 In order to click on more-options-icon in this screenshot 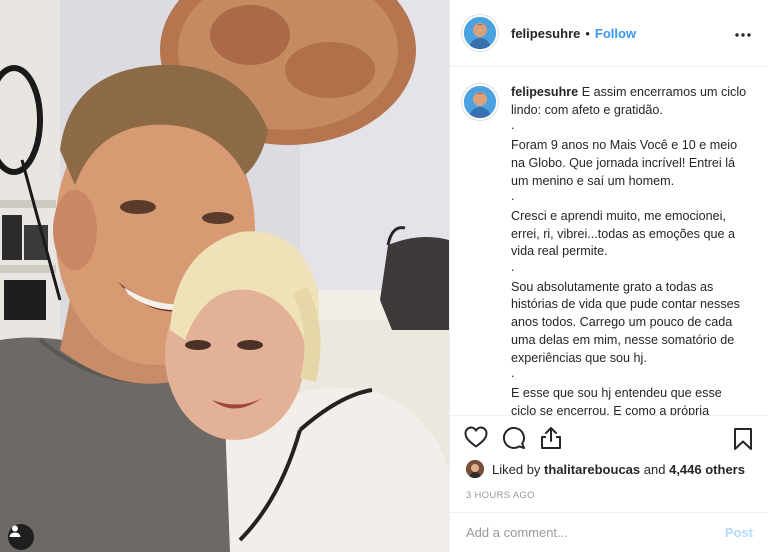, I will do `click(743, 33)`.